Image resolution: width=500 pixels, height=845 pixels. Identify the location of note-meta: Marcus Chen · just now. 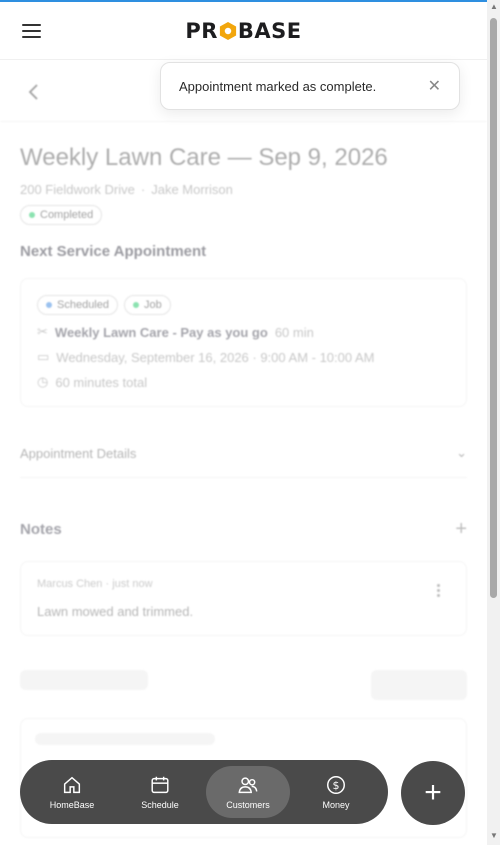
(95, 584).